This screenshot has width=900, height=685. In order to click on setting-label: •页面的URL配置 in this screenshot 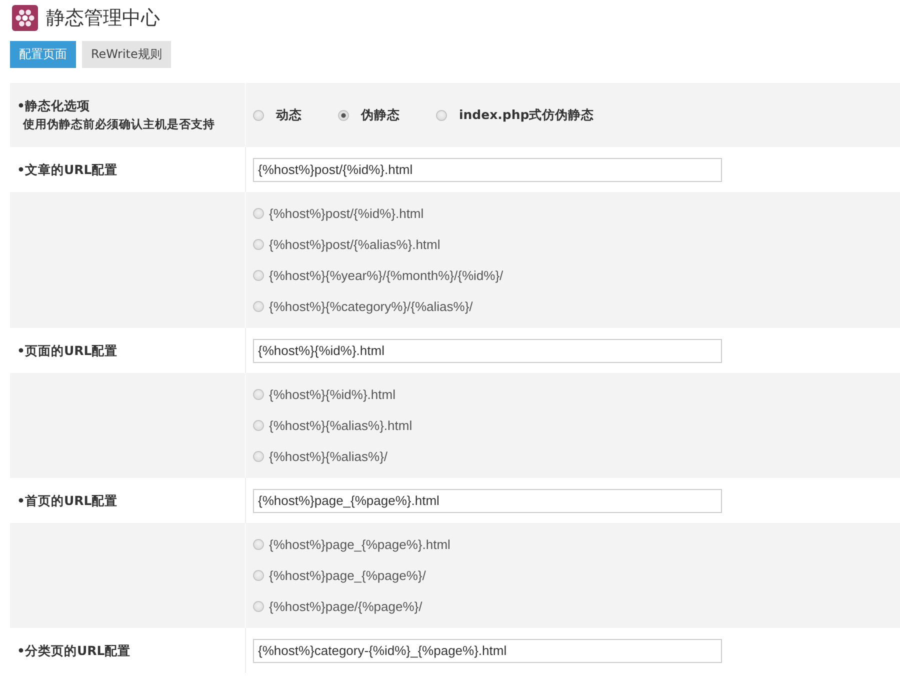, I will do `click(68, 351)`.